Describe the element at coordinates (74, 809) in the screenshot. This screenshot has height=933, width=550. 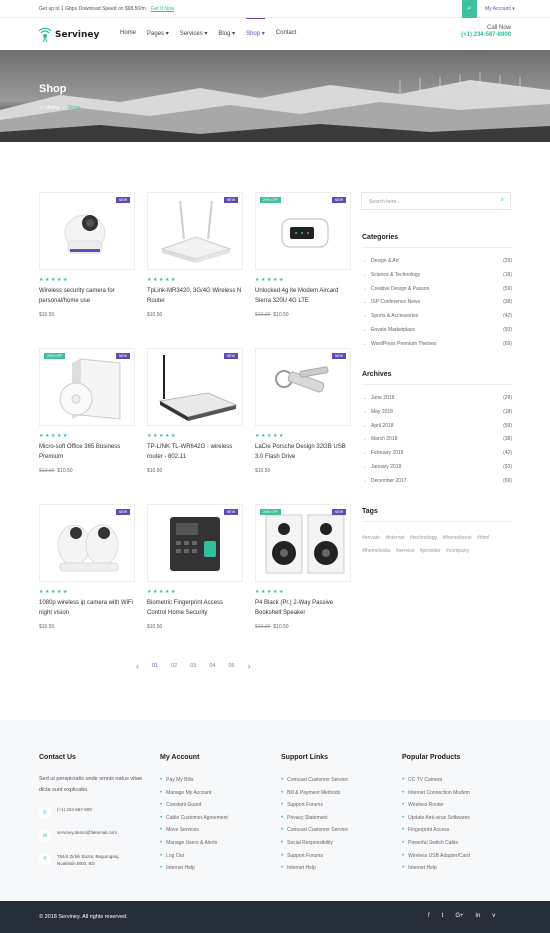
I see `phone-text: (+1) 234-567-800` at that location.